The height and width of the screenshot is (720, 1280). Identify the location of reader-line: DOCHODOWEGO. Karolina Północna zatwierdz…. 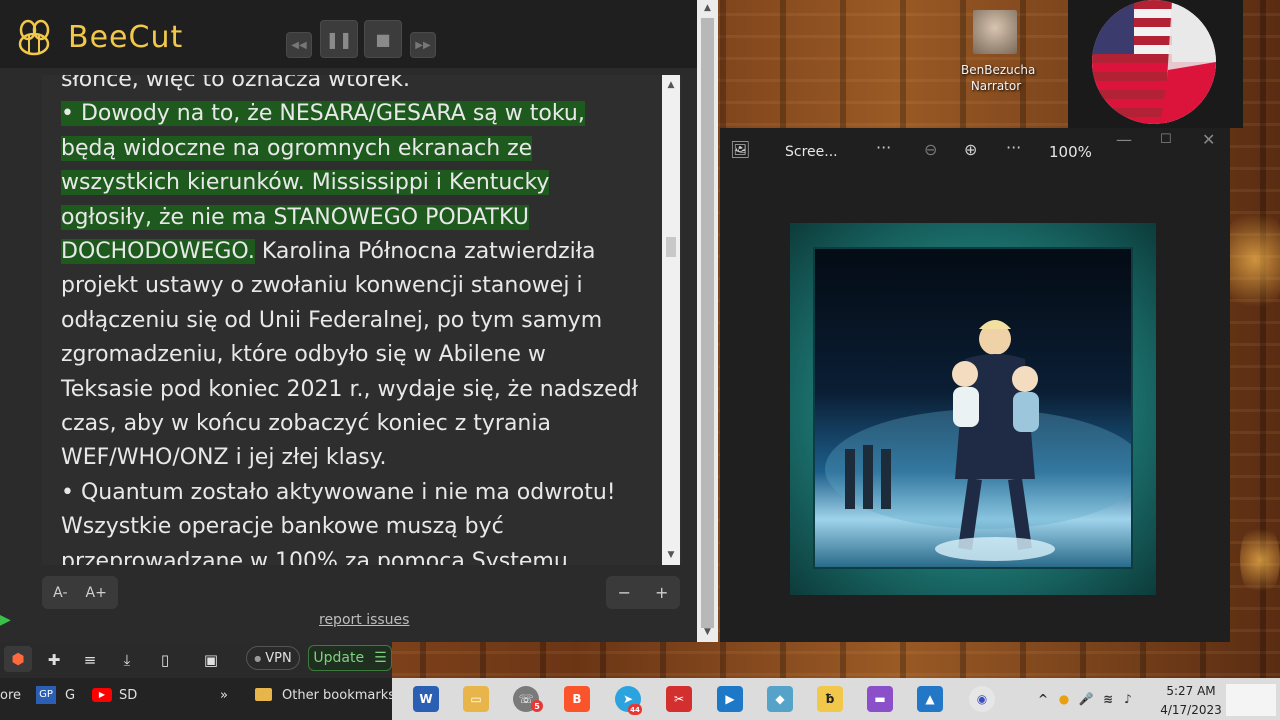
(361, 252).